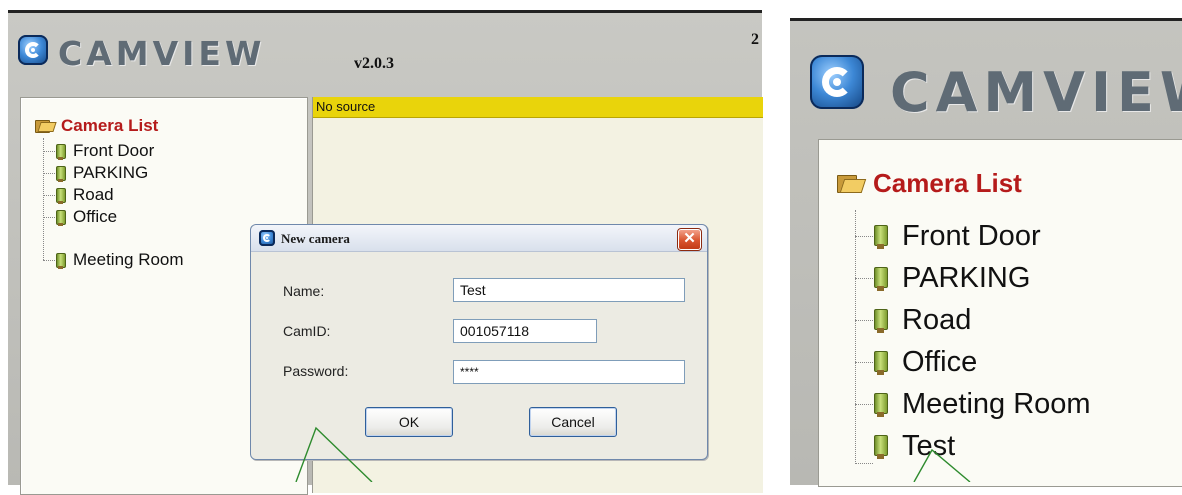 The image size is (1182, 495). Describe the element at coordinates (307, 331) in the screenshot. I see `camid-label: CamID:` at that location.